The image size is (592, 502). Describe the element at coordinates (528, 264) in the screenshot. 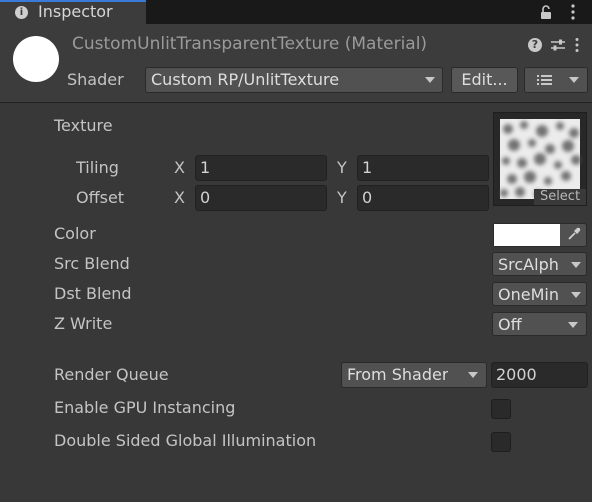

I see `src-blend-value: SrcAlph` at that location.